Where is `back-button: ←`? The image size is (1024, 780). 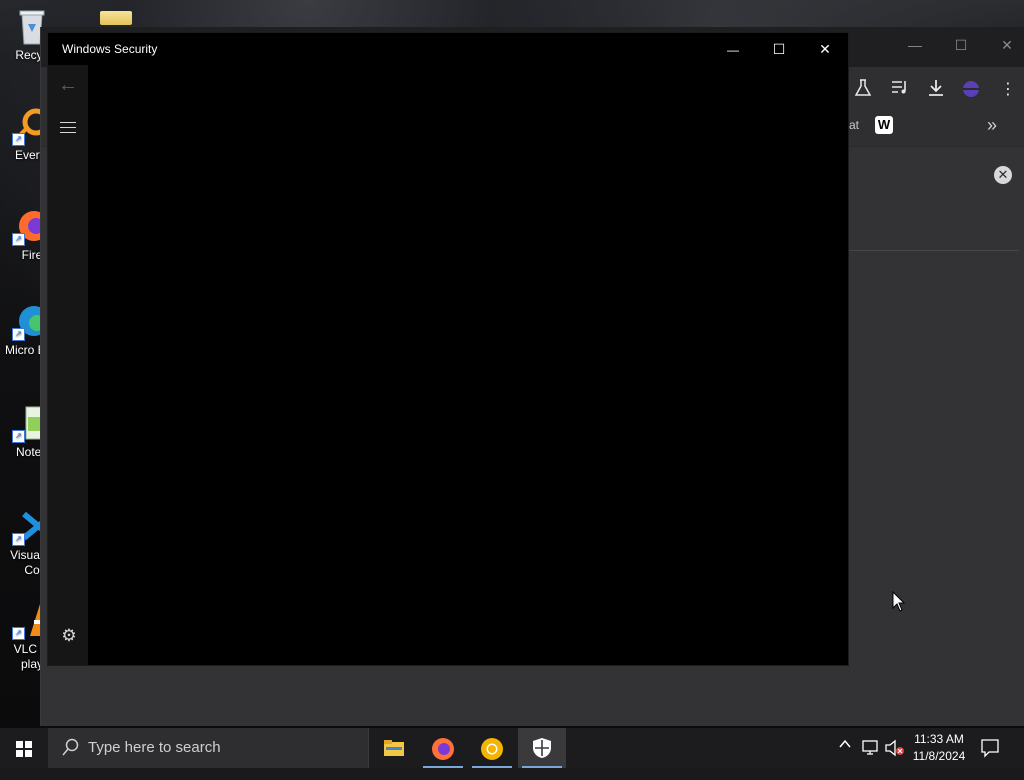 back-button: ← is located at coordinates (68, 85).